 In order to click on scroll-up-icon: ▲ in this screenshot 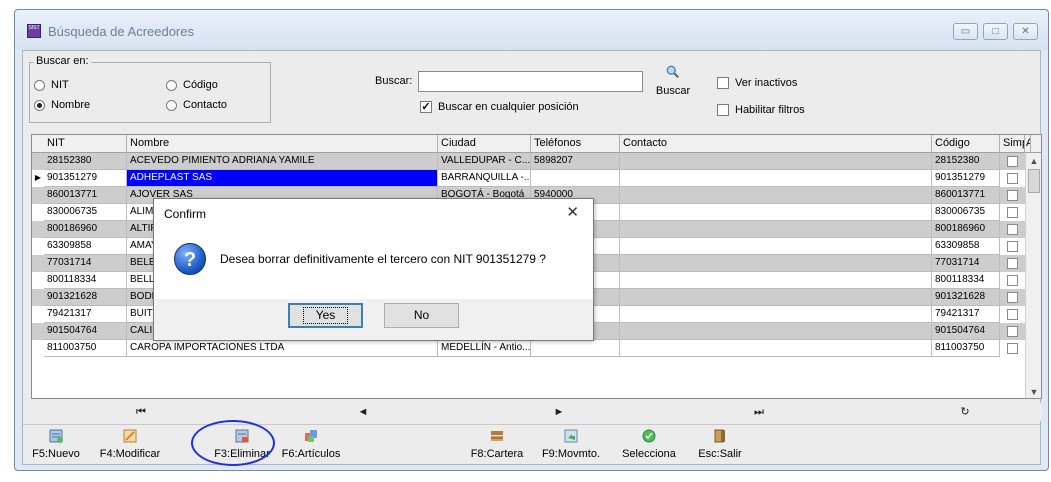, I will do `click(1033, 161)`.